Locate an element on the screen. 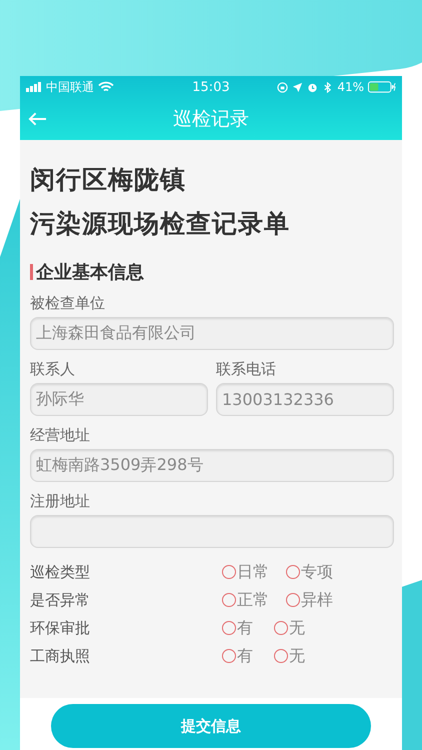 The width and height of the screenshot is (422, 750). lock-rotation-icon is located at coordinates (282, 87).